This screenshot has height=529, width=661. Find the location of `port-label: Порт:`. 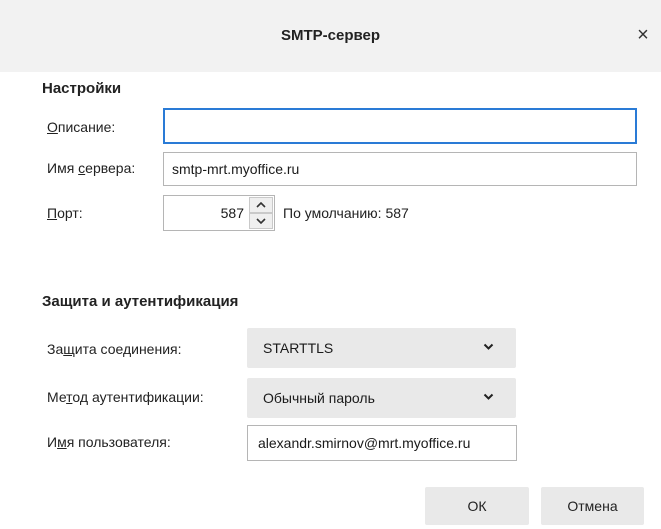

port-label: Порт: is located at coordinates (65, 213).